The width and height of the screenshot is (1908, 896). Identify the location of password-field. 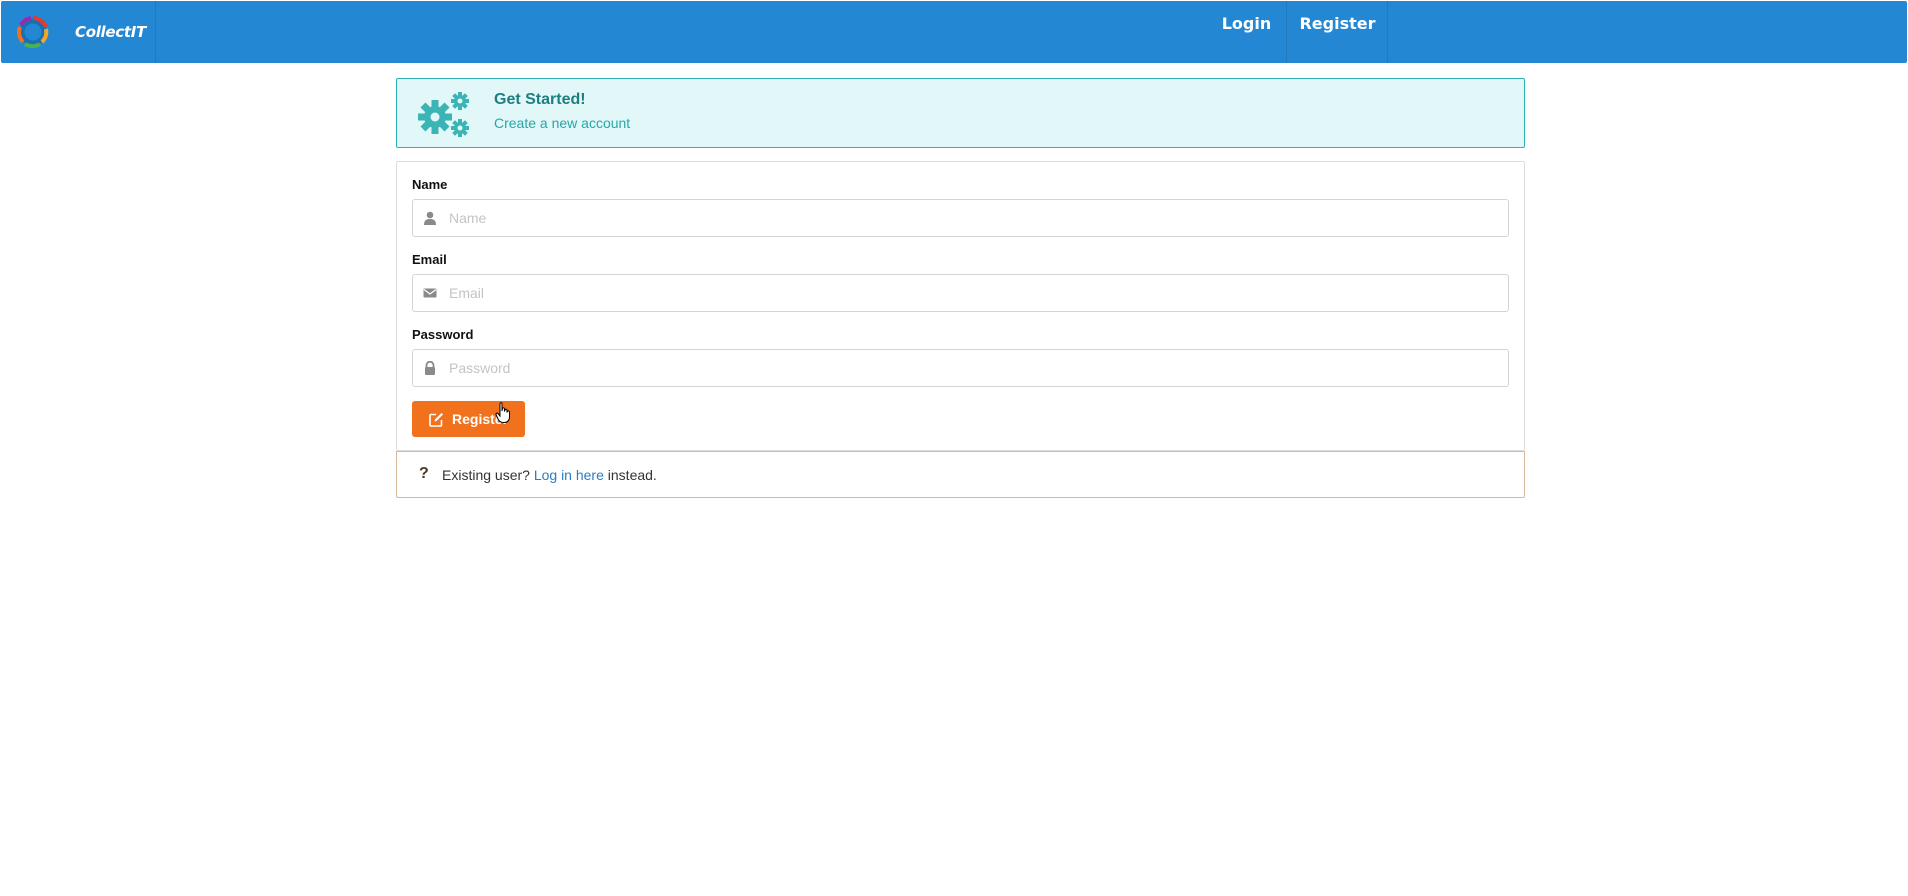
(960, 368).